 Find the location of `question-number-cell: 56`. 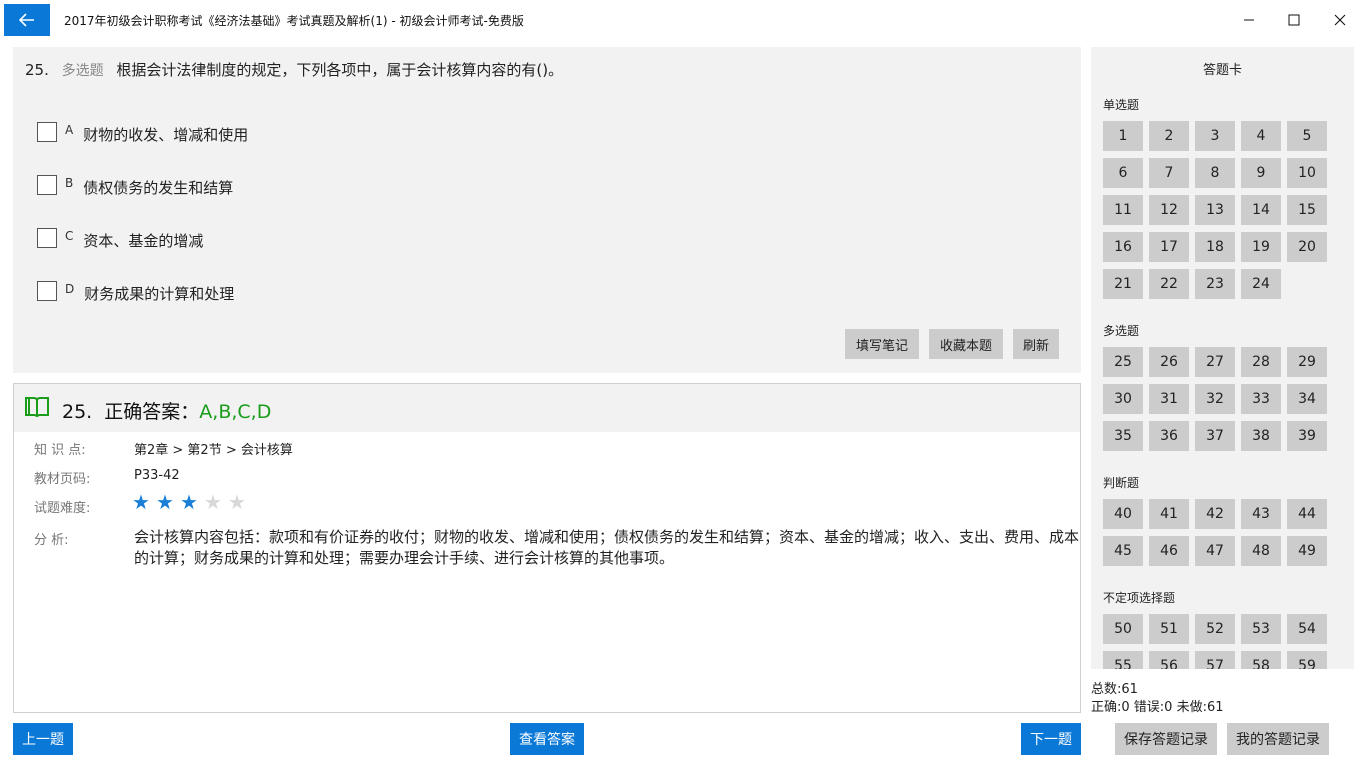

question-number-cell: 56 is located at coordinates (1169, 660).